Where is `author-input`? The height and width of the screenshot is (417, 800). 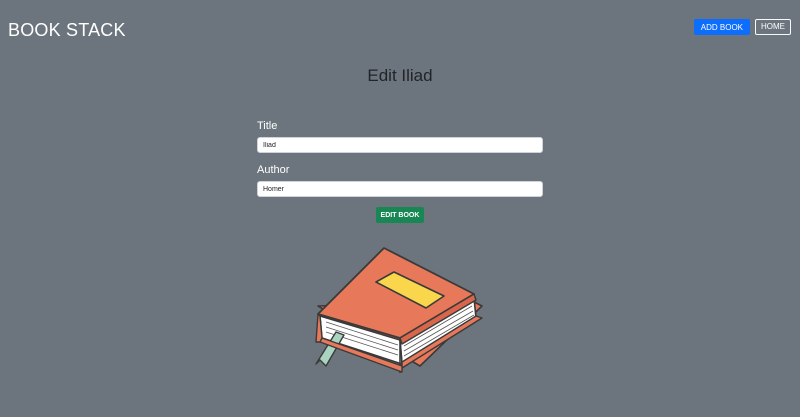
author-input is located at coordinates (400, 189).